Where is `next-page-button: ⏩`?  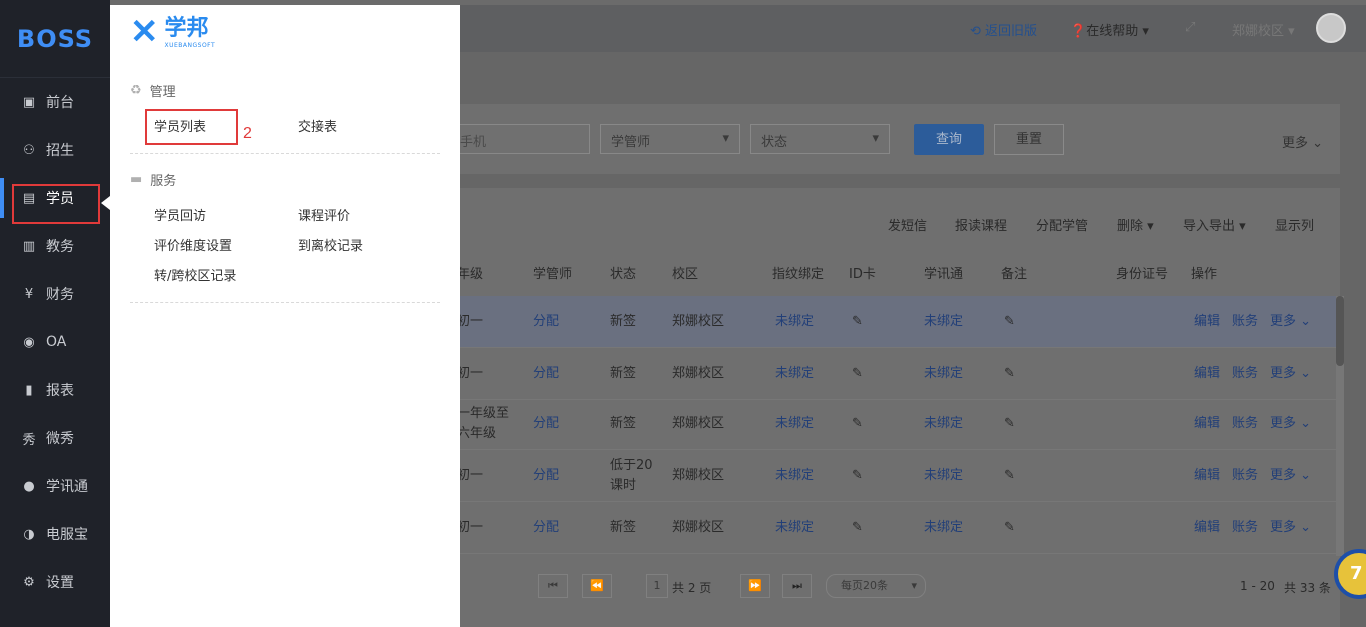 next-page-button: ⏩ is located at coordinates (755, 586).